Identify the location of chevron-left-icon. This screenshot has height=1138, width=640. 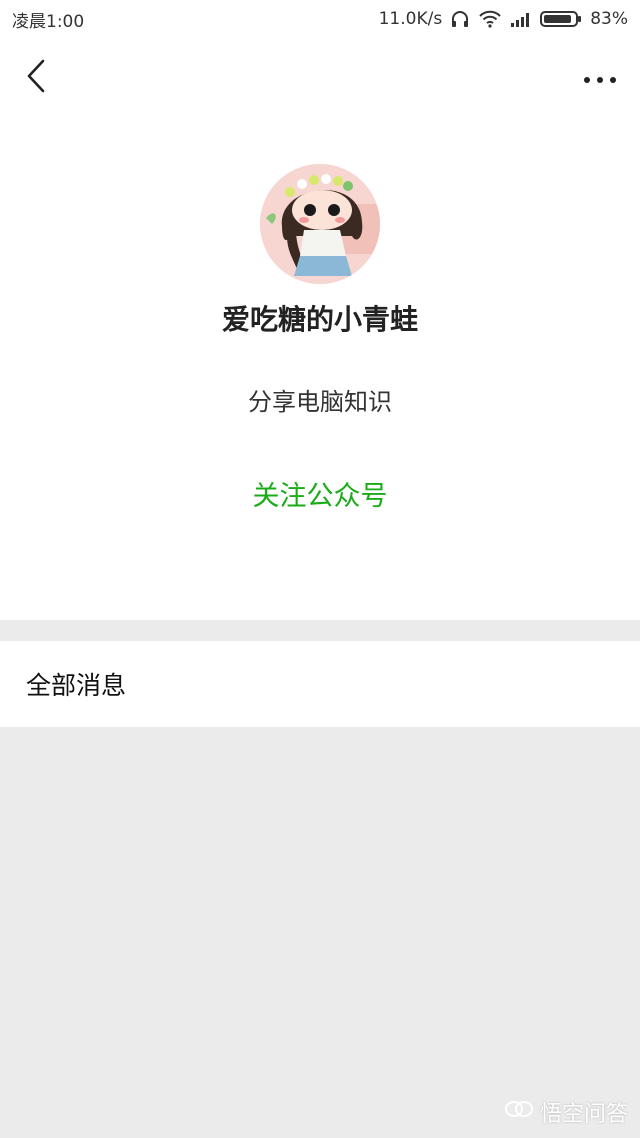
(36, 78).